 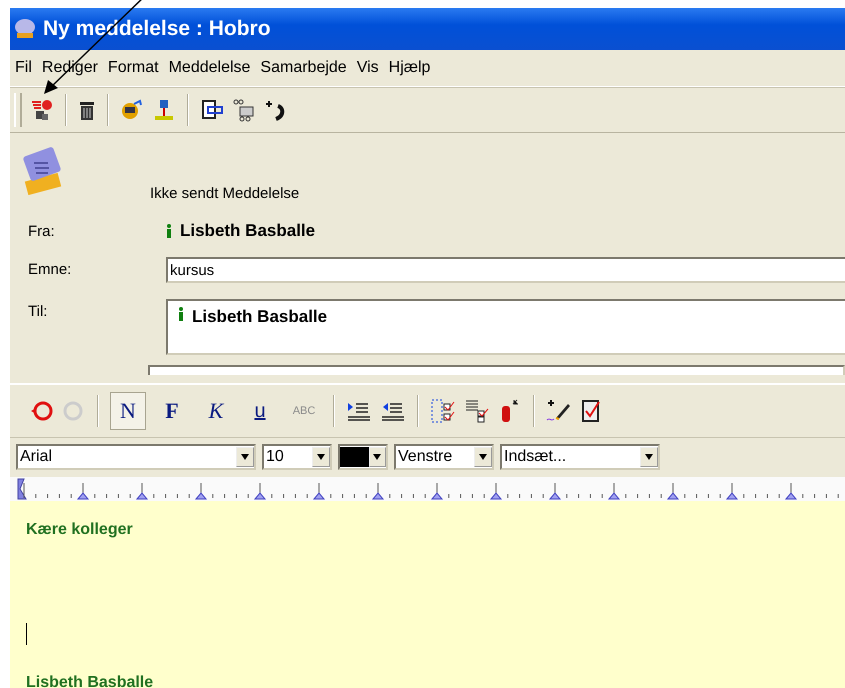 I want to click on menu-item: Hjælp, so click(x=410, y=68).